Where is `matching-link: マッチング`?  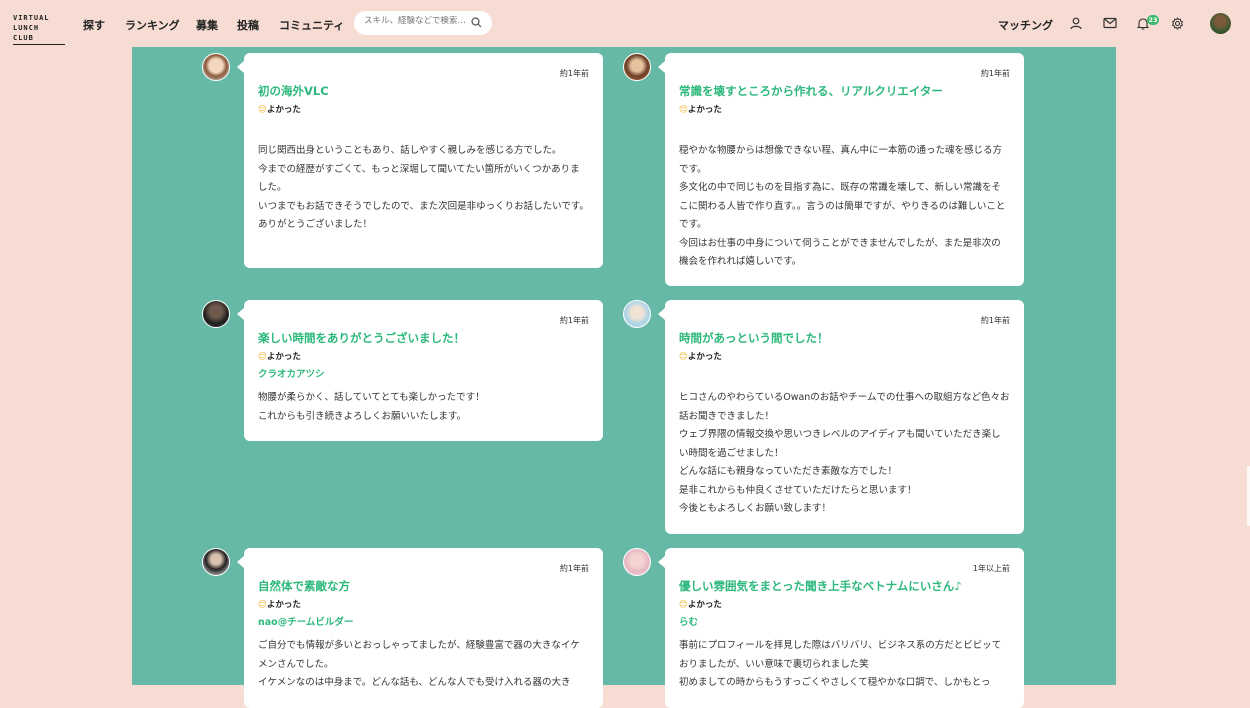
matching-link: マッチング is located at coordinates (1025, 25).